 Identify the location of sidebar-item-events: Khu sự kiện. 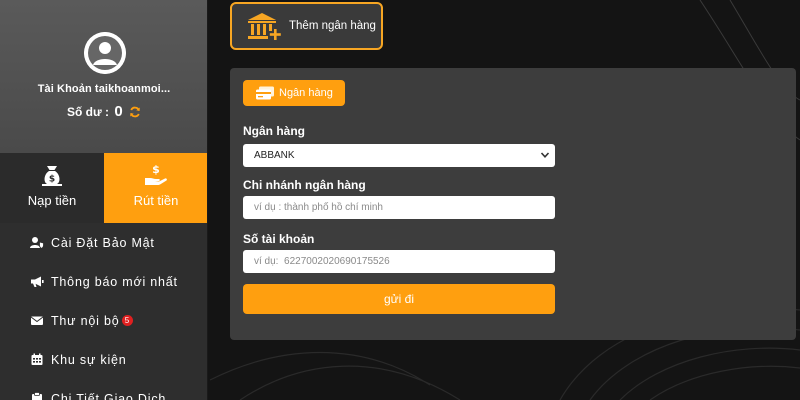
(103, 359).